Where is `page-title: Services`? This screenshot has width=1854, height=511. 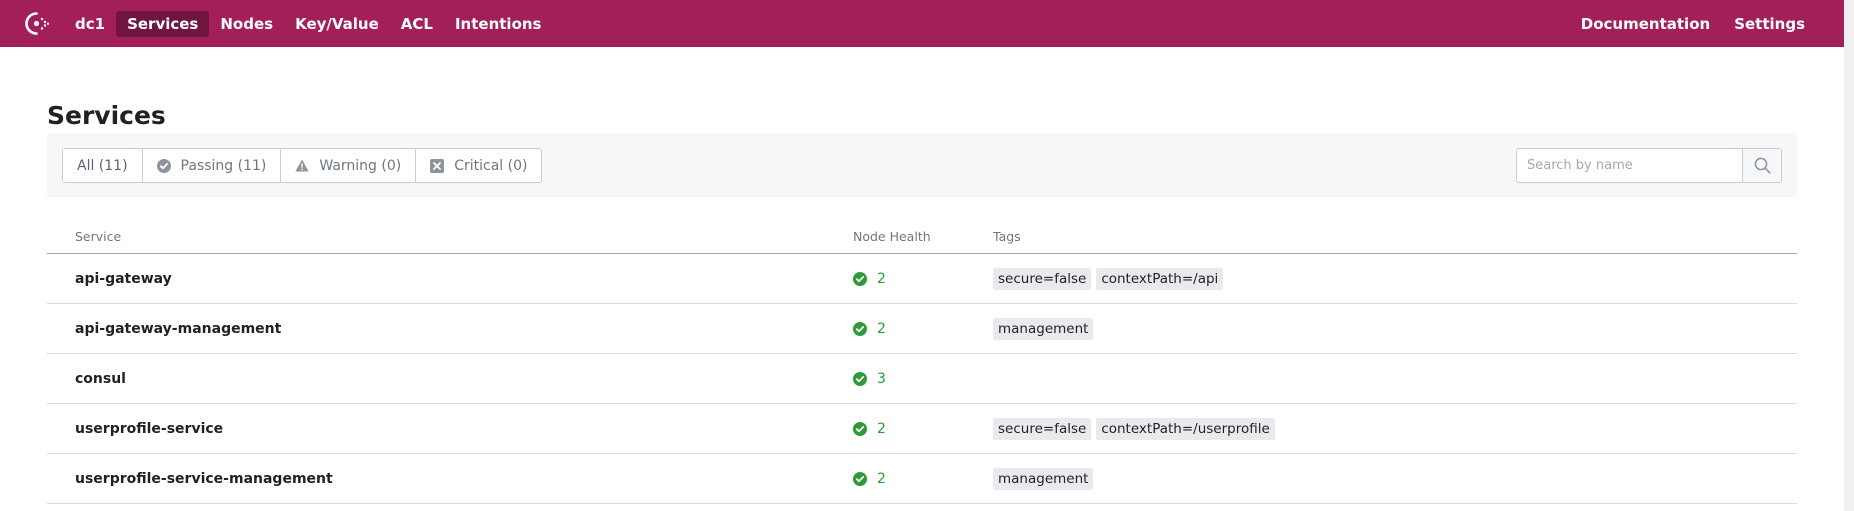 page-title: Services is located at coordinates (106, 115).